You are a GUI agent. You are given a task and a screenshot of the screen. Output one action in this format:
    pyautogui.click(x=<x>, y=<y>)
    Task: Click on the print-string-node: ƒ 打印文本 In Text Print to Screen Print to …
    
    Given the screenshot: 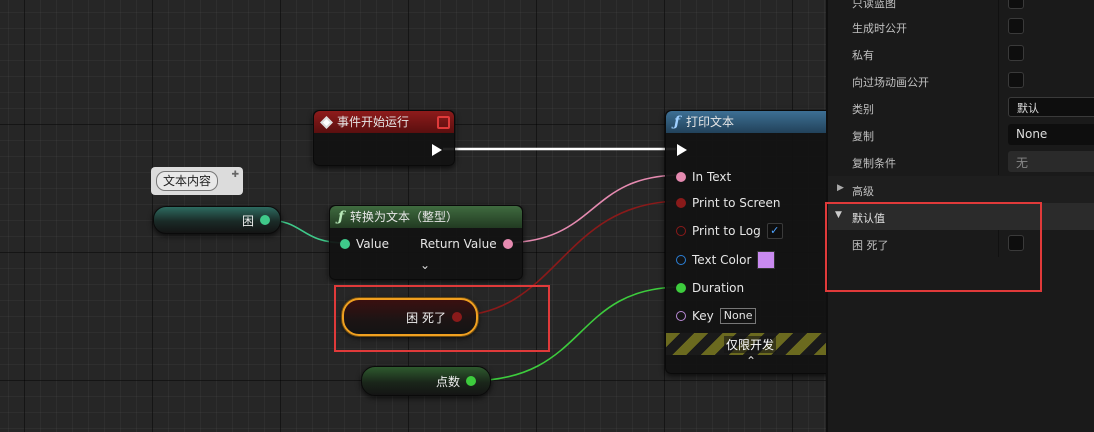 What is the action you would take?
    pyautogui.click(x=745, y=242)
    